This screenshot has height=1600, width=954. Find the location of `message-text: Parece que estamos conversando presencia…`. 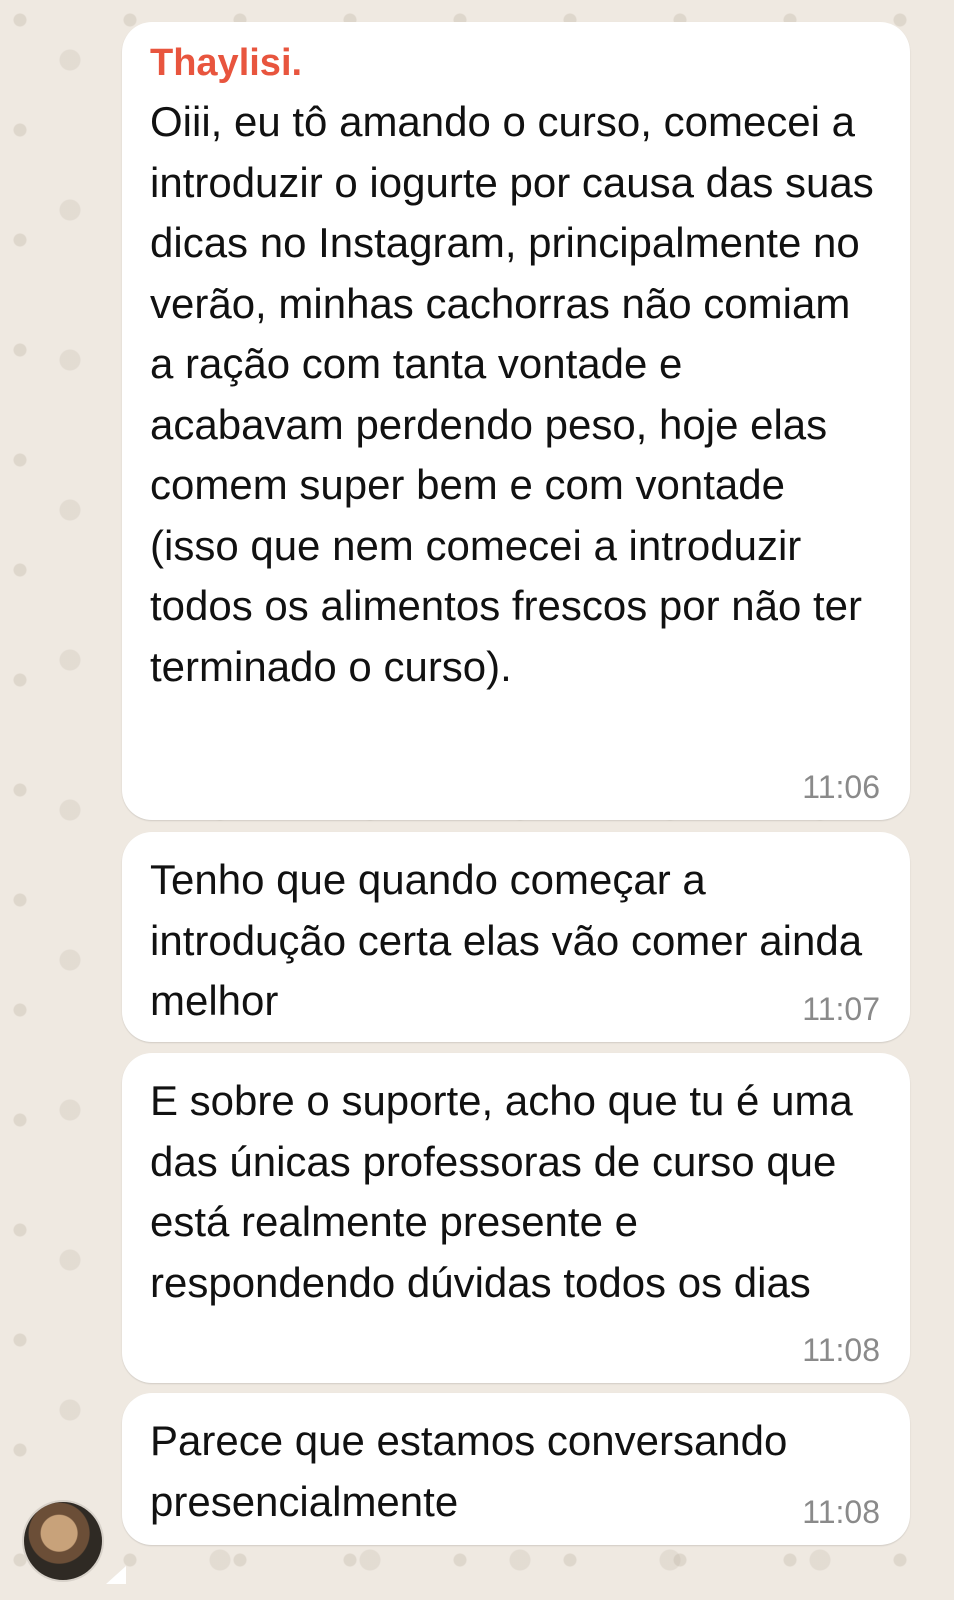

message-text: Parece que estamos conversando presencia… is located at coordinates (469, 1471).